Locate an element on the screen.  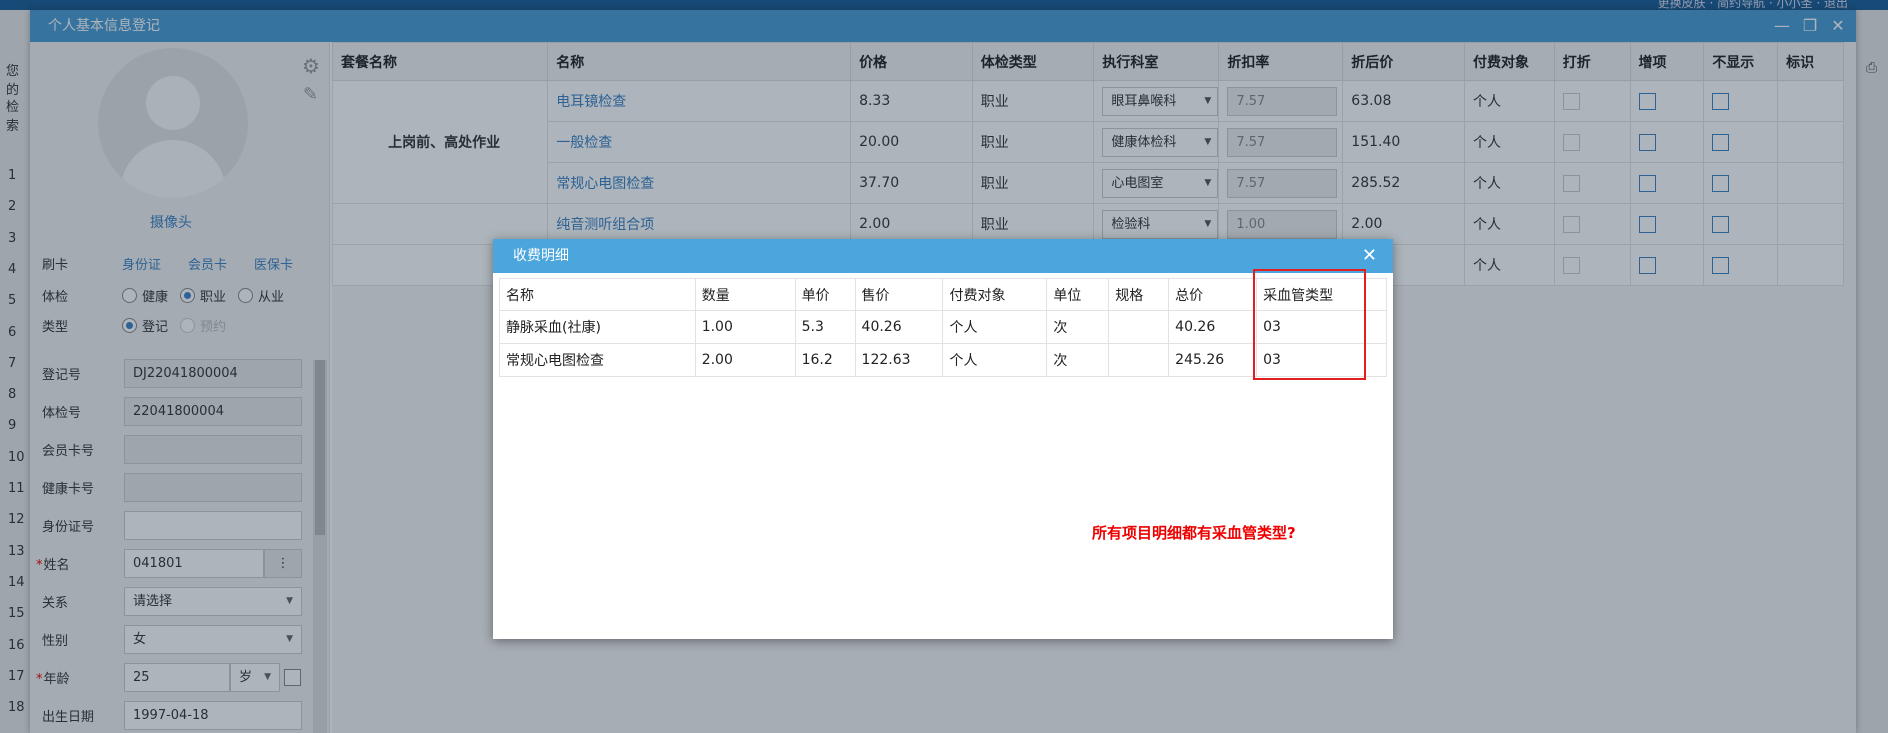
fee-col-payer: 付费对象 is located at coordinates (995, 294).